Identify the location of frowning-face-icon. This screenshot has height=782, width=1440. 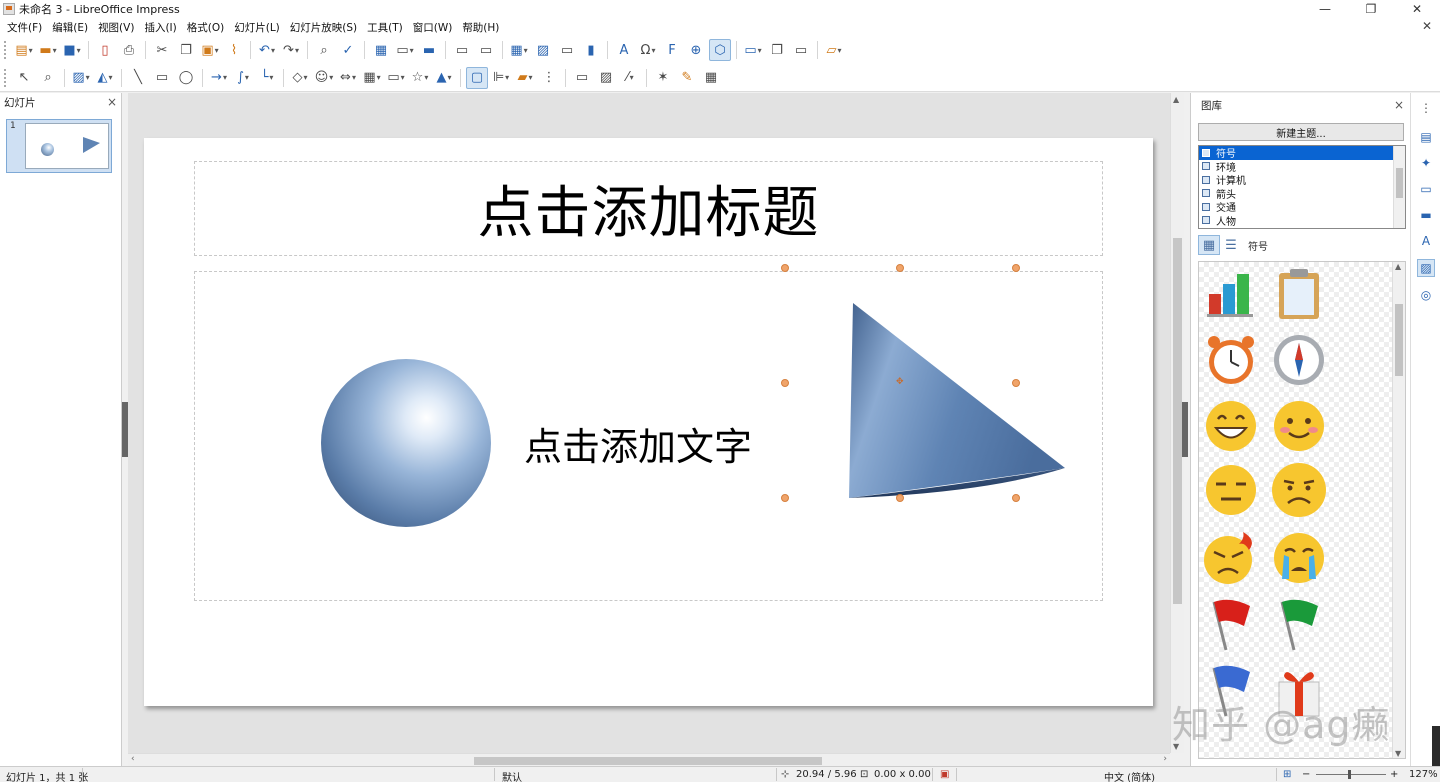
(1299, 490).